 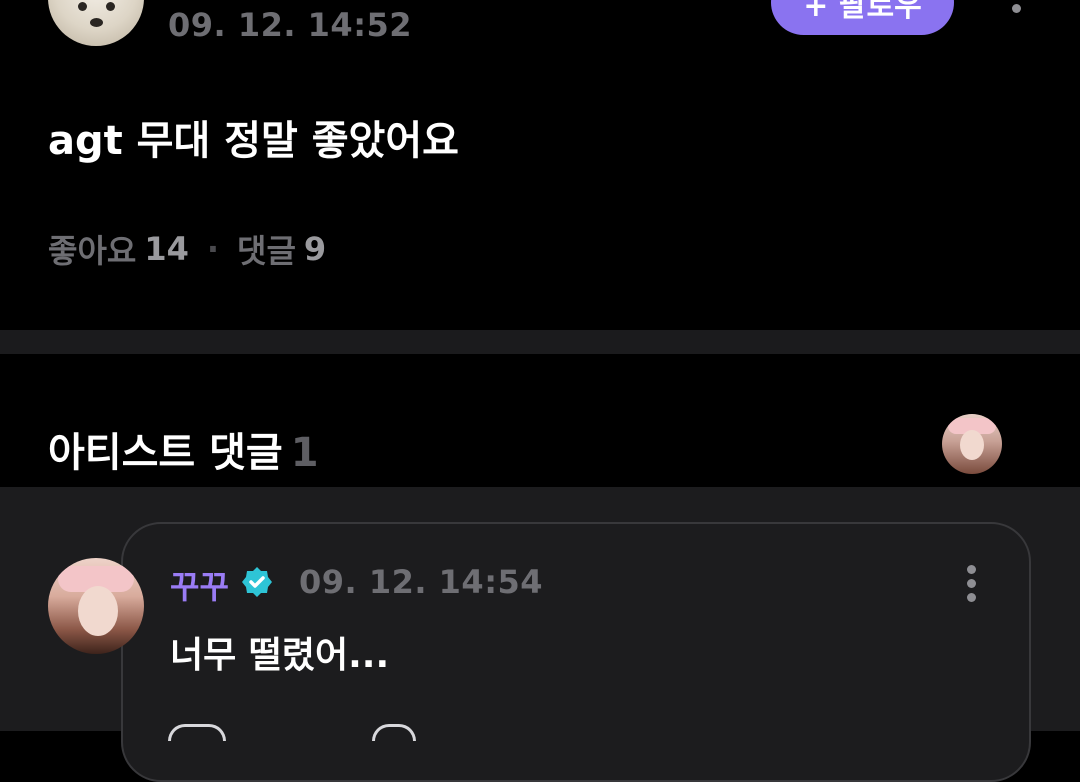 What do you see at coordinates (304, 453) in the screenshot?
I see `artist-comments-count: 1` at bounding box center [304, 453].